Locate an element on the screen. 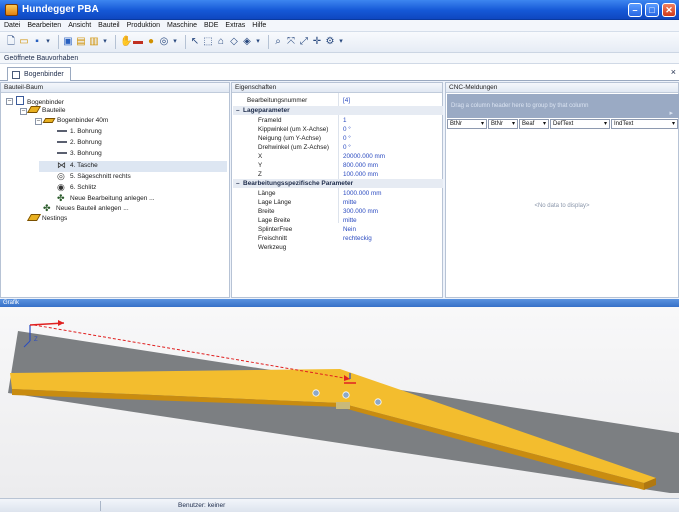  settings-icon: ⚙ is located at coordinates (330, 42).